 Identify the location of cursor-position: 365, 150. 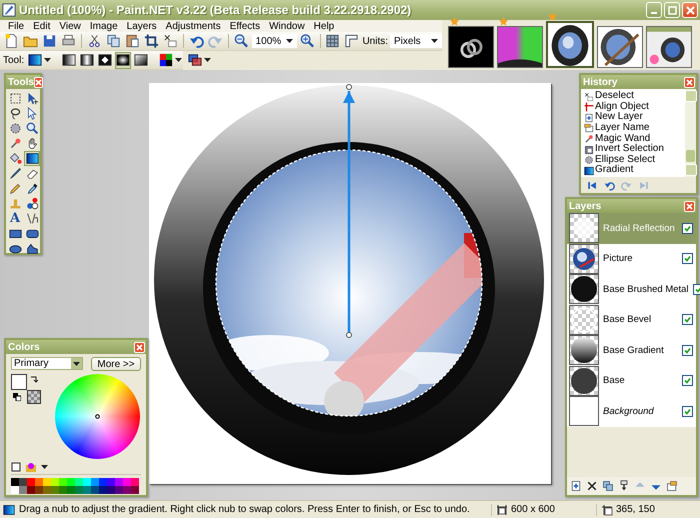
(635, 509).